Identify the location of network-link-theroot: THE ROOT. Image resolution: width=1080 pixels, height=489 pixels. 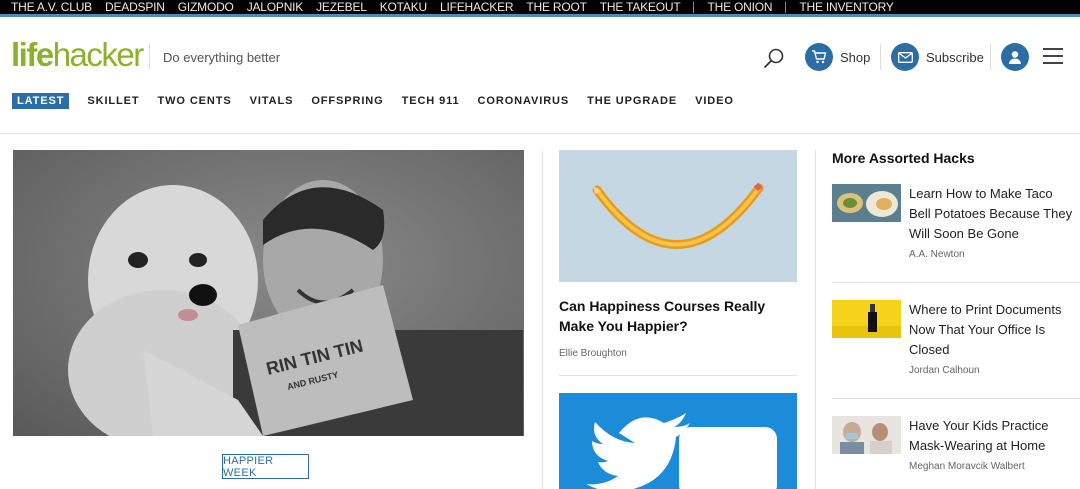
(556, 7).